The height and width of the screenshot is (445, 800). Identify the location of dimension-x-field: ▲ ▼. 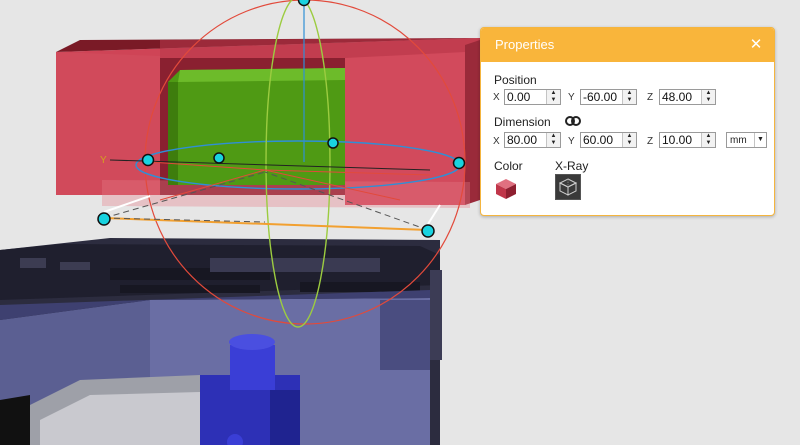
(532, 140).